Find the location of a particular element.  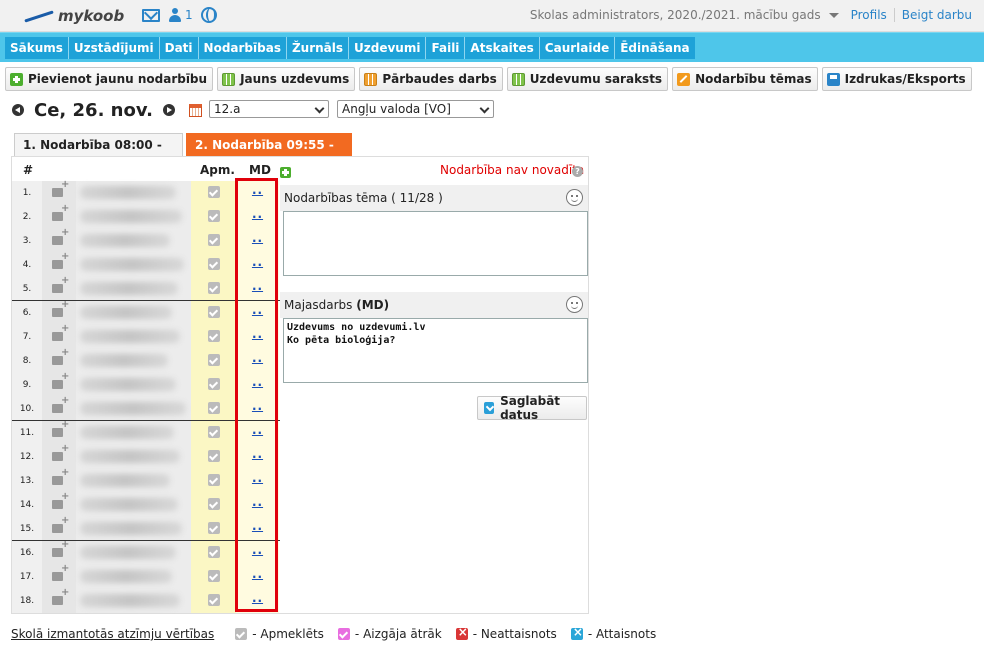

add-lesson-button: Pievienot jaunu nodarbību is located at coordinates (109, 79).